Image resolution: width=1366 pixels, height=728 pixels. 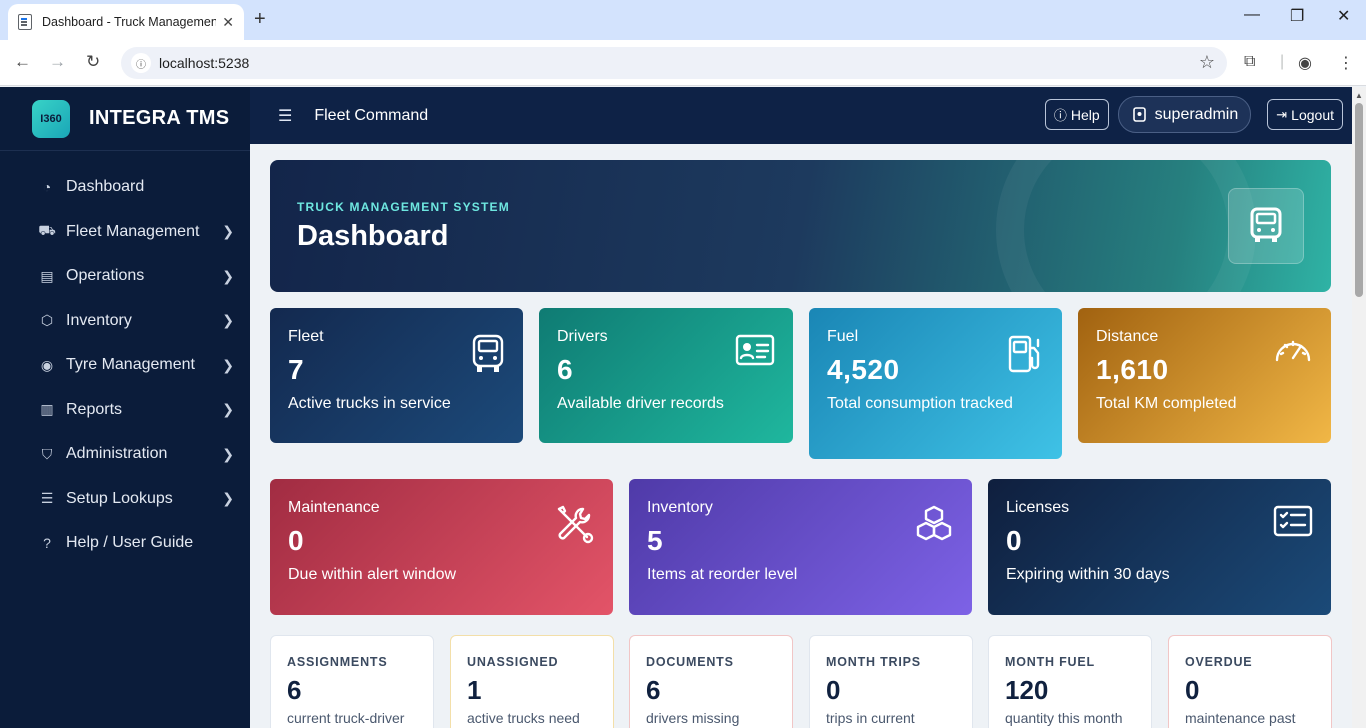 I want to click on clipboard-icon: ▤, so click(x=47, y=275).